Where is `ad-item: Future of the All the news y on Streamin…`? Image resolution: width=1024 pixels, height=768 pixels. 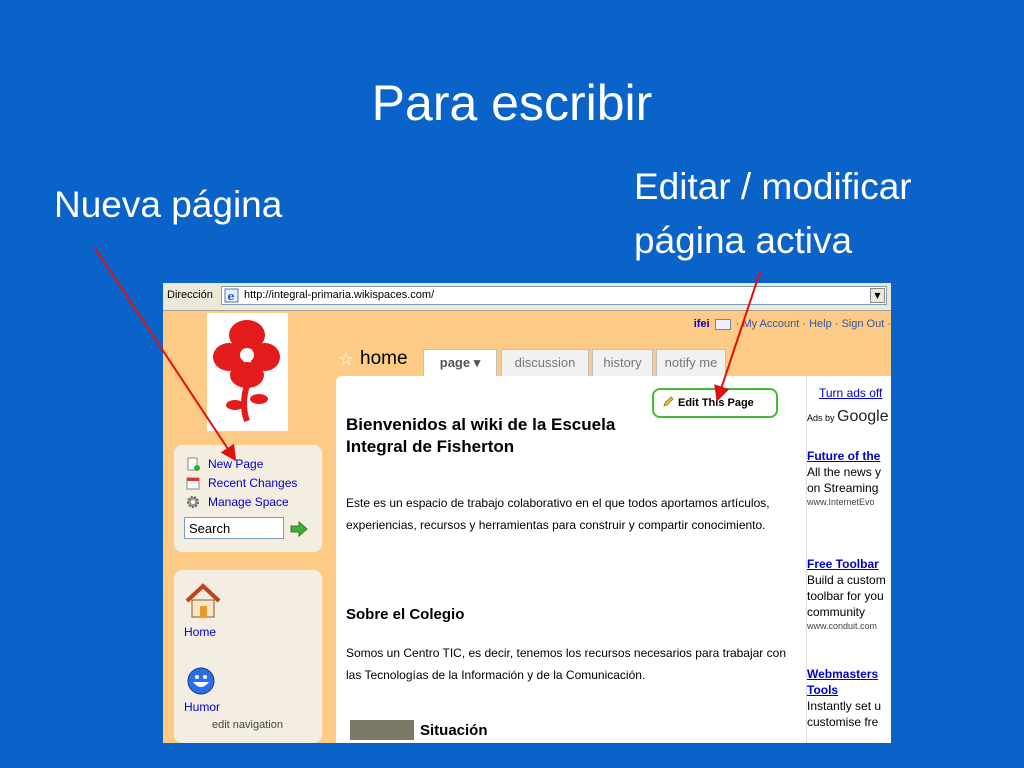 ad-item: Future of the All the news y on Streamin… is located at coordinates (849, 478).